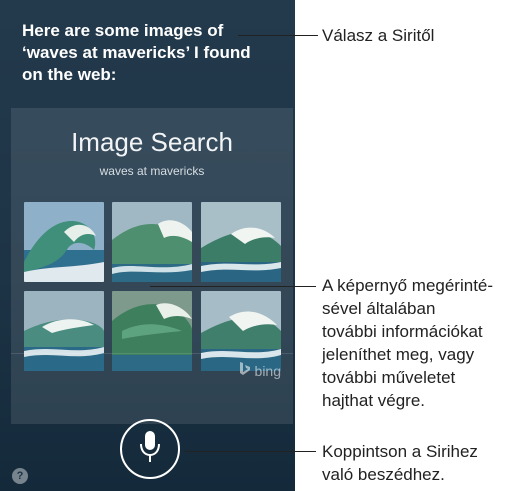 The width and height of the screenshot is (526, 491). What do you see at coordinates (245, 370) in the screenshot?
I see `bing-logo-icon` at bounding box center [245, 370].